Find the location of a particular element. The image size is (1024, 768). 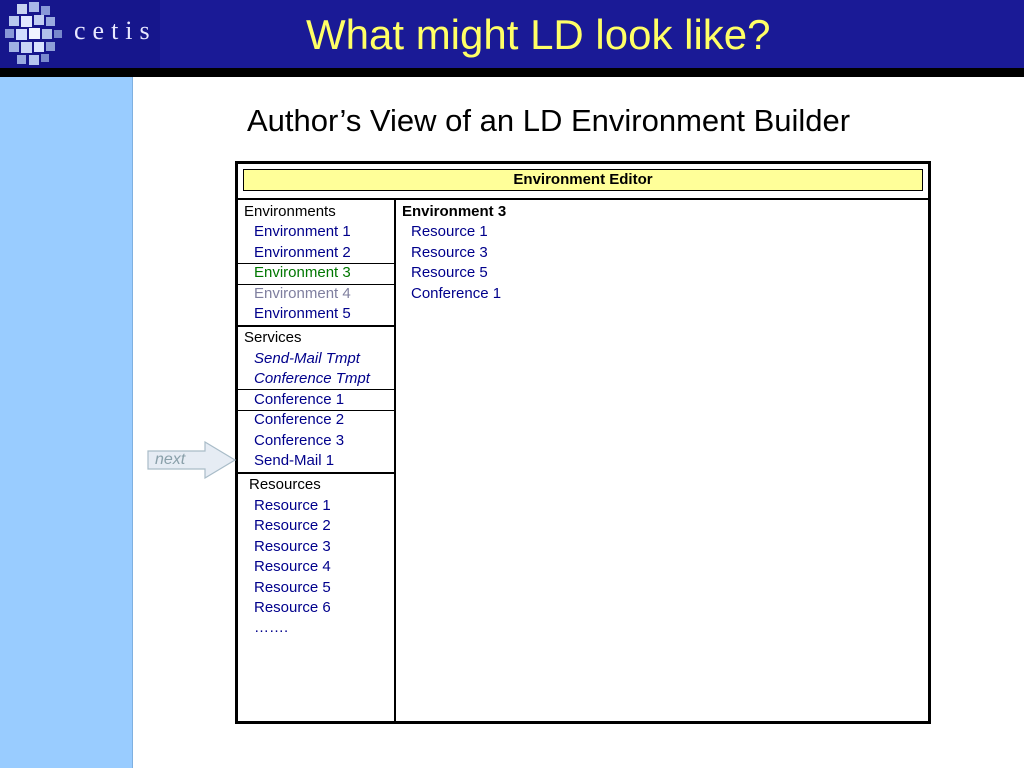

resource-item: Resource 5 is located at coordinates (292, 588).